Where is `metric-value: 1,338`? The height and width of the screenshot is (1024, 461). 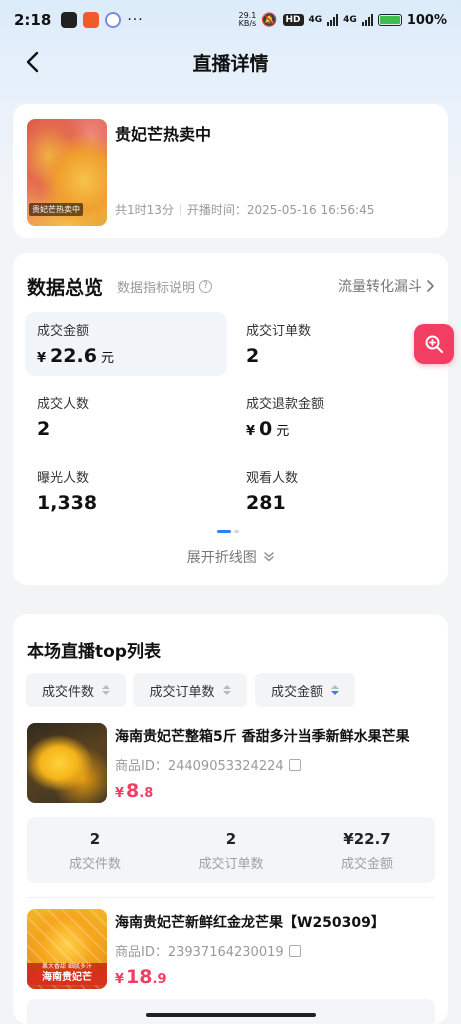
metric-value: 1,338 is located at coordinates (67, 503).